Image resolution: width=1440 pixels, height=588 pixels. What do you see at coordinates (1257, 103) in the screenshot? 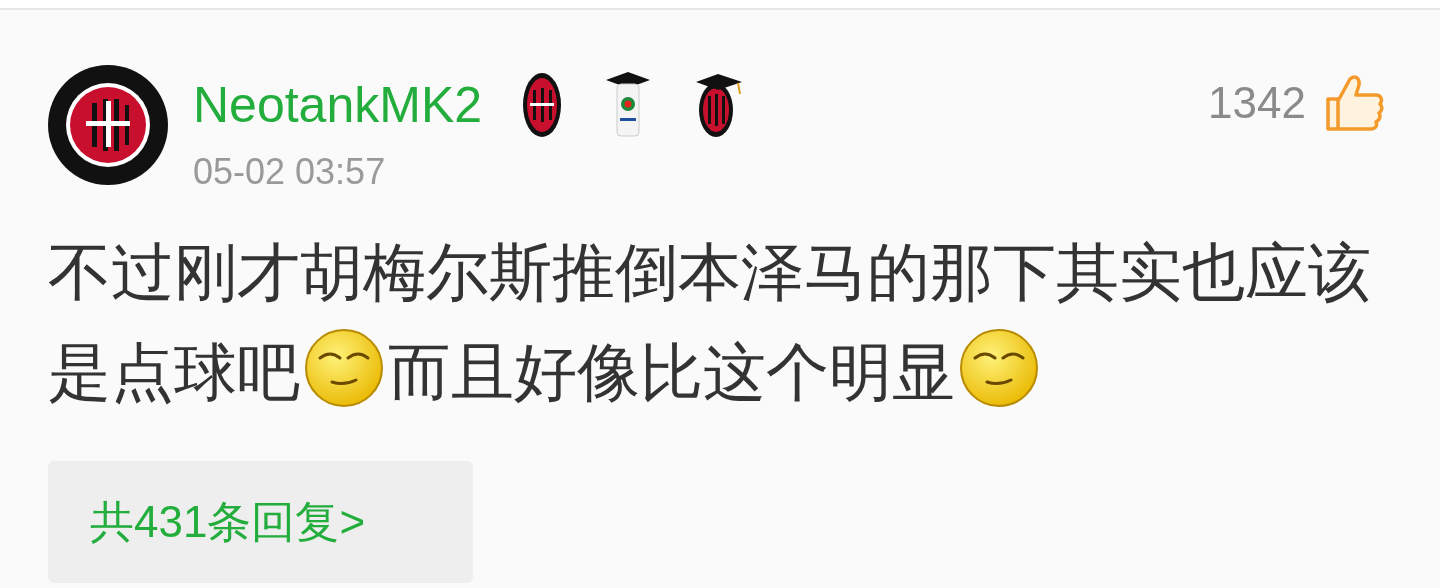
I see `like-count: 1342` at bounding box center [1257, 103].